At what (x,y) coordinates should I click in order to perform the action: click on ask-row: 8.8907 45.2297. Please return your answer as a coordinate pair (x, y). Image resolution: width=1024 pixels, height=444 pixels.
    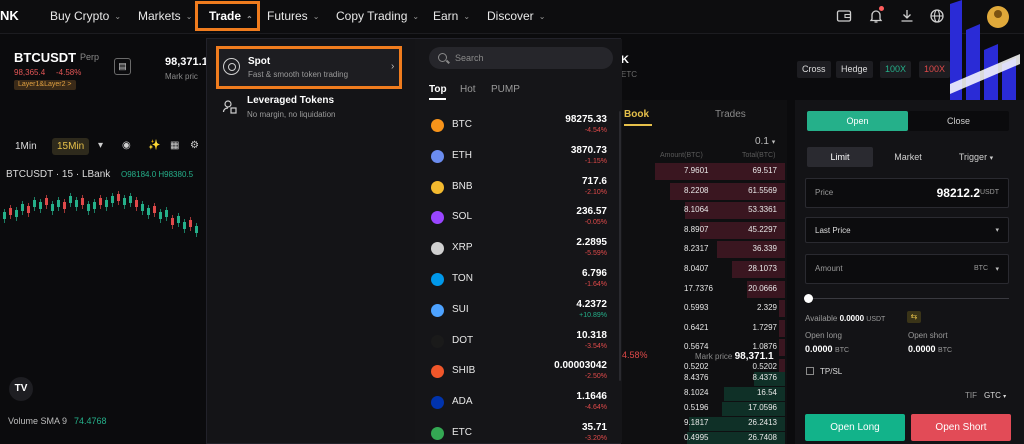
    Looking at the image, I should click on (704, 230).